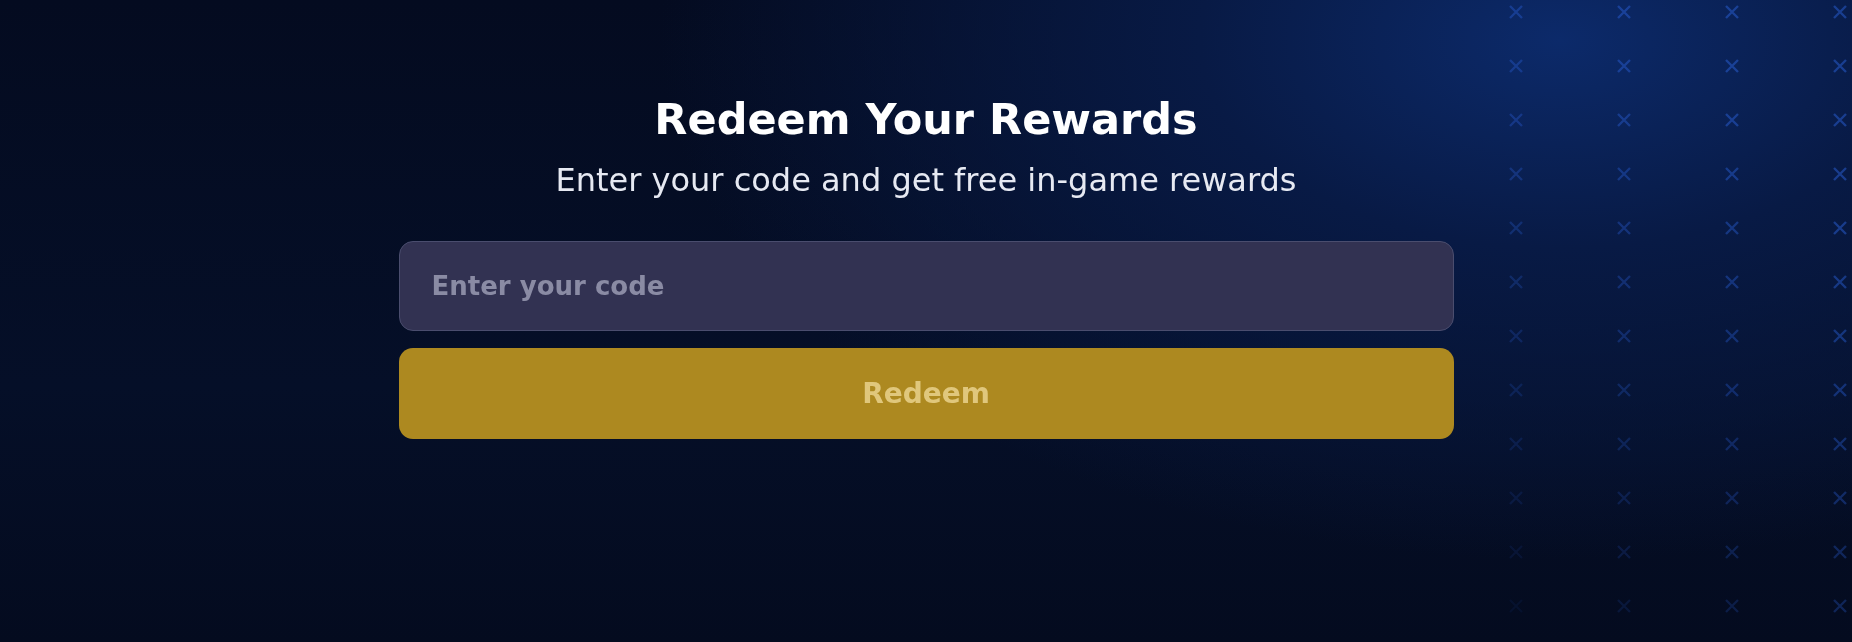 The height and width of the screenshot is (642, 1852). I want to click on code-input-field: Enter your code, so click(926, 286).